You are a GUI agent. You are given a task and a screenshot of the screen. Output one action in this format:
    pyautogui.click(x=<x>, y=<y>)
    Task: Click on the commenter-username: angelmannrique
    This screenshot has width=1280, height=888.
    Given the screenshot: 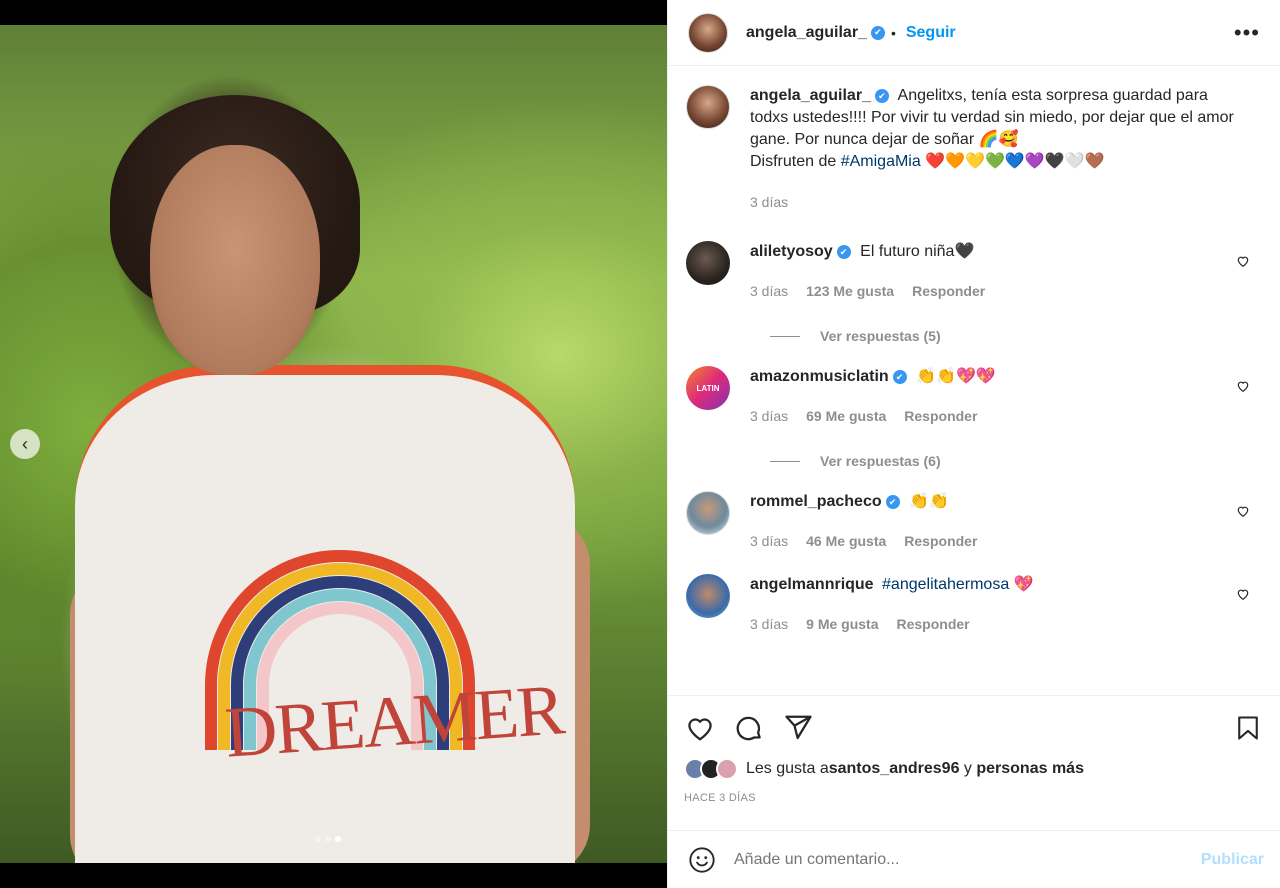 What is the action you would take?
    pyautogui.click(x=812, y=584)
    